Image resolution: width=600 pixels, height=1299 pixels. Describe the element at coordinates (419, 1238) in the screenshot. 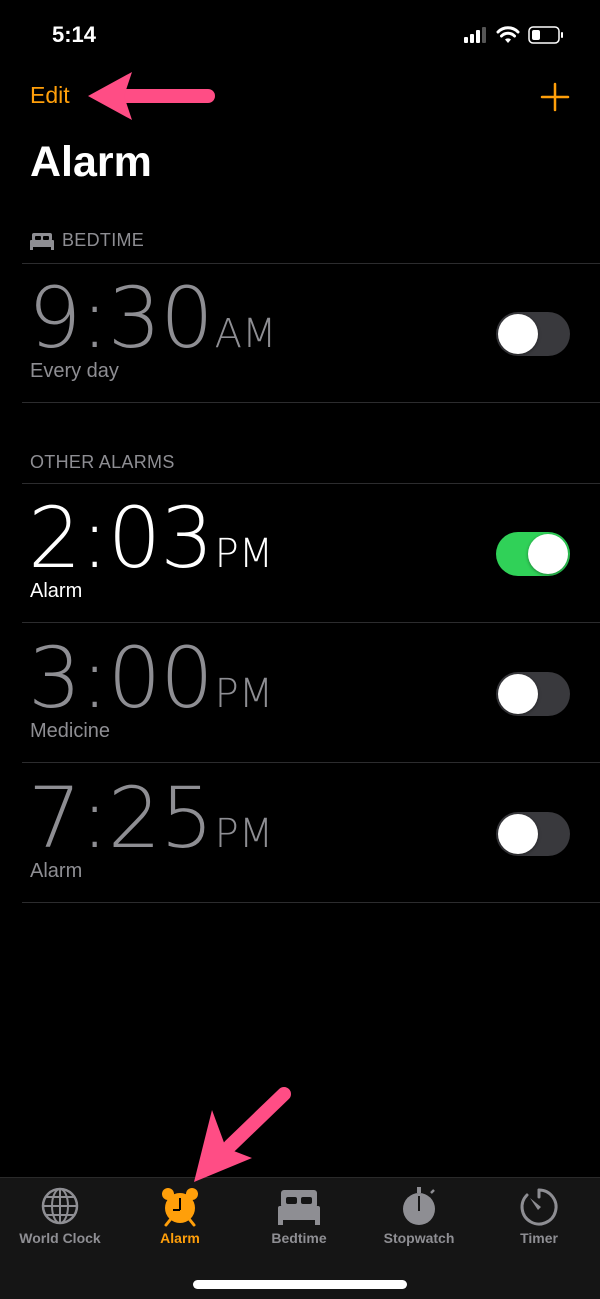

I see `tab-label: Stopwatch` at that location.